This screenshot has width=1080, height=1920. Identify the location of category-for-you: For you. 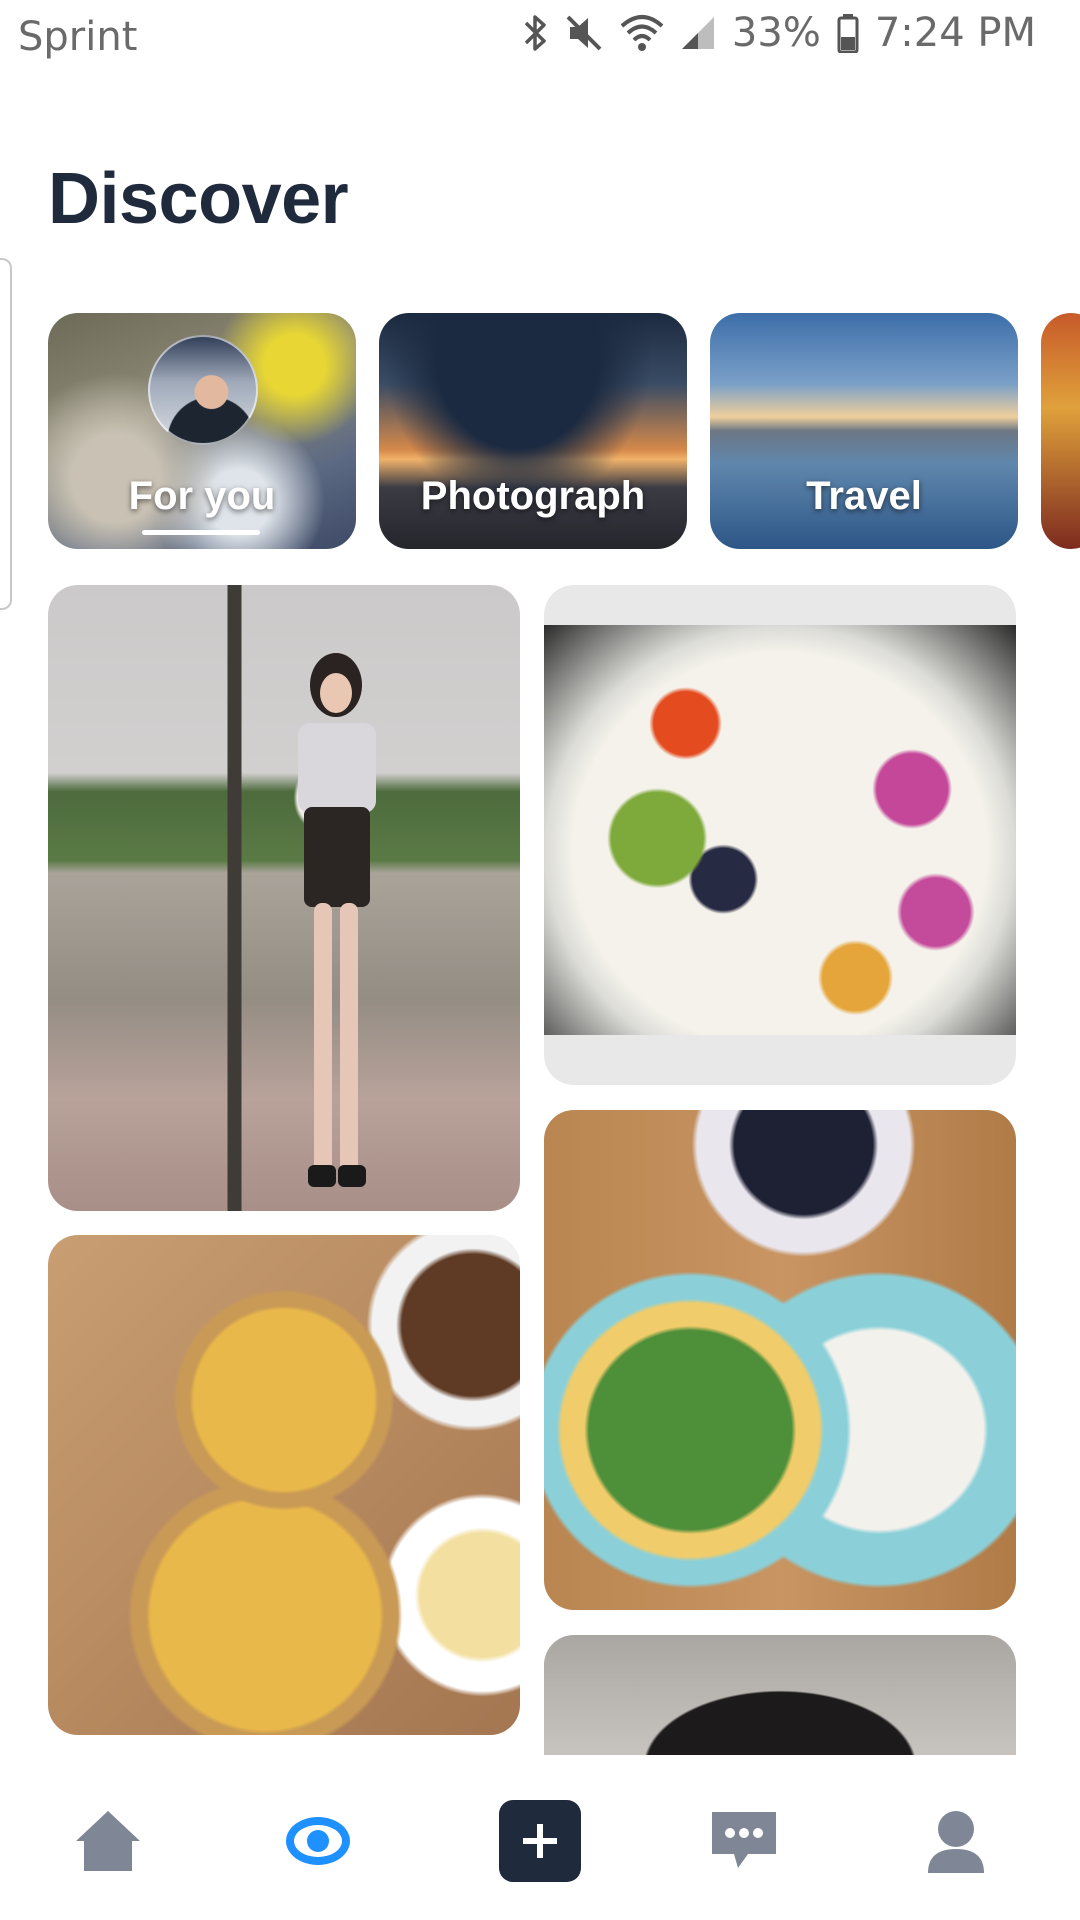
(202, 431).